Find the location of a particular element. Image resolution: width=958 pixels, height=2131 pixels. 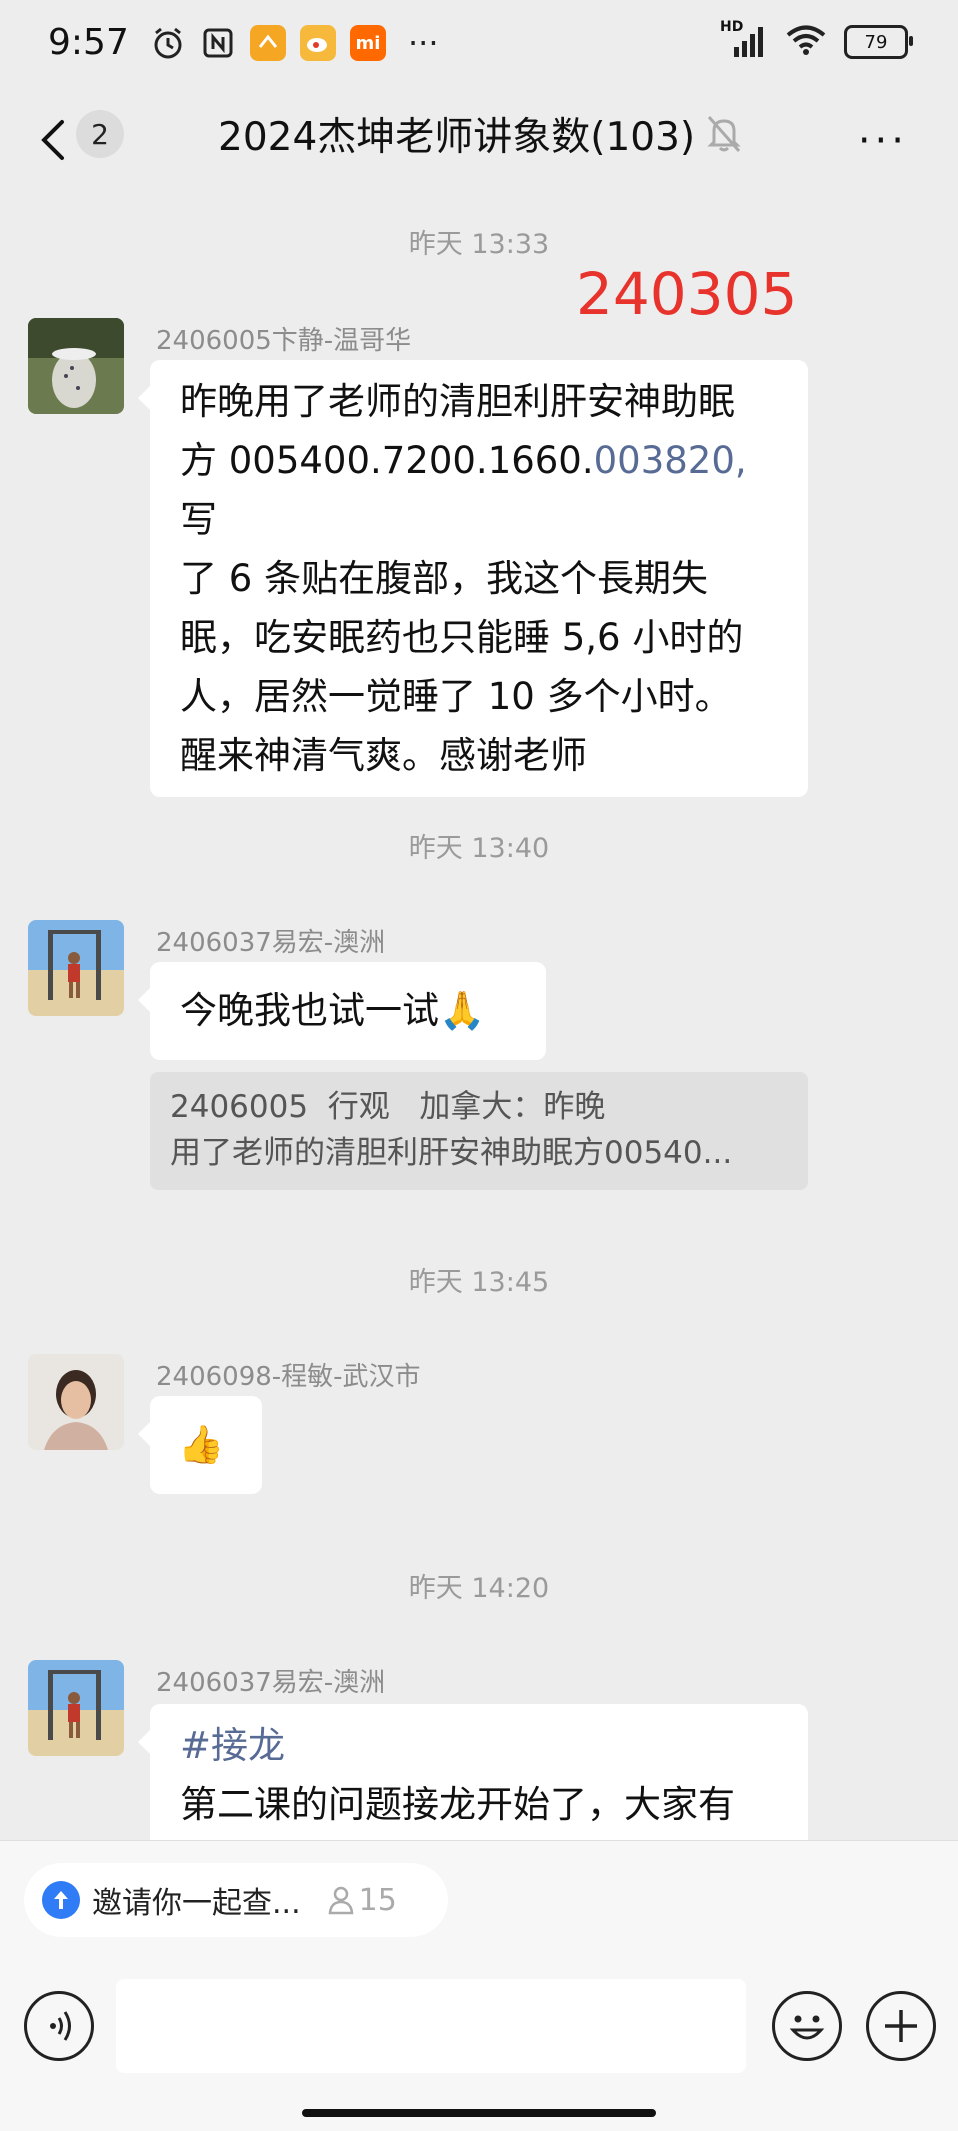

input-row is located at coordinates (479, 2030).